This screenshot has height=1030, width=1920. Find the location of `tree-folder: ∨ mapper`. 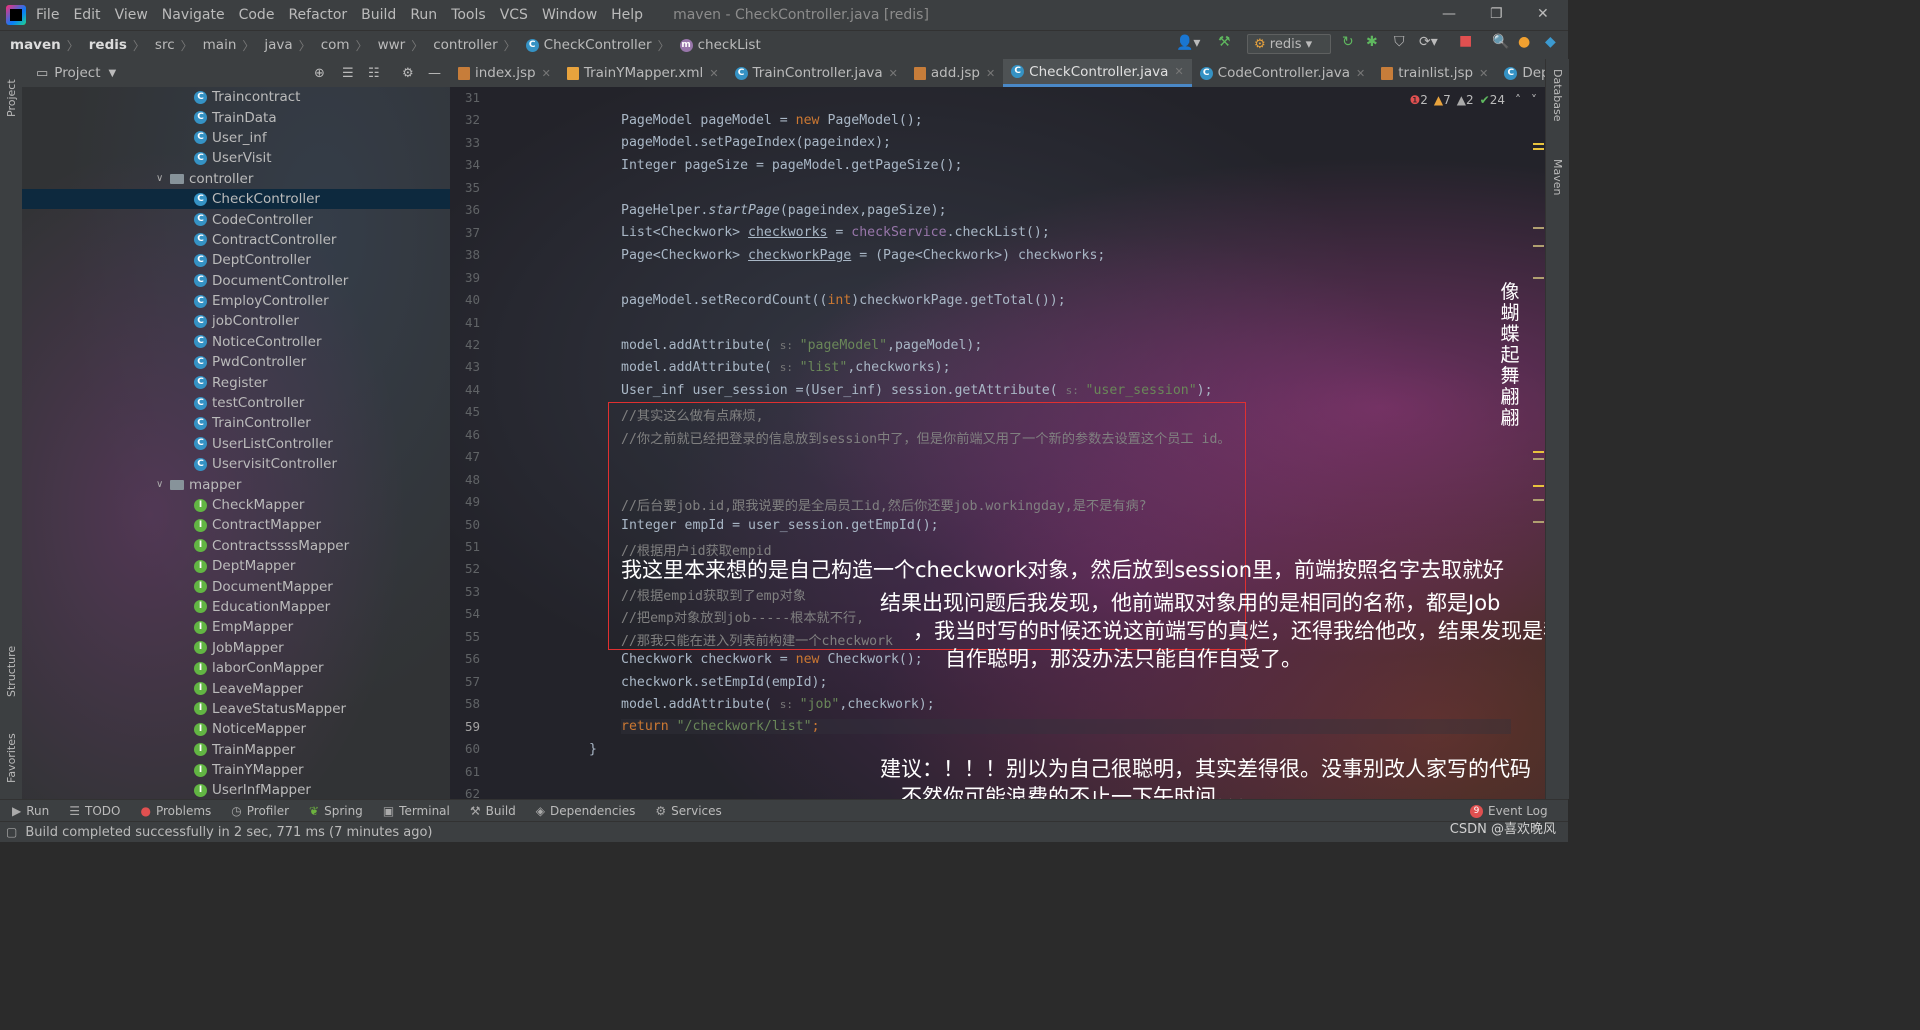

tree-folder: ∨ mapper is located at coordinates (236, 484).